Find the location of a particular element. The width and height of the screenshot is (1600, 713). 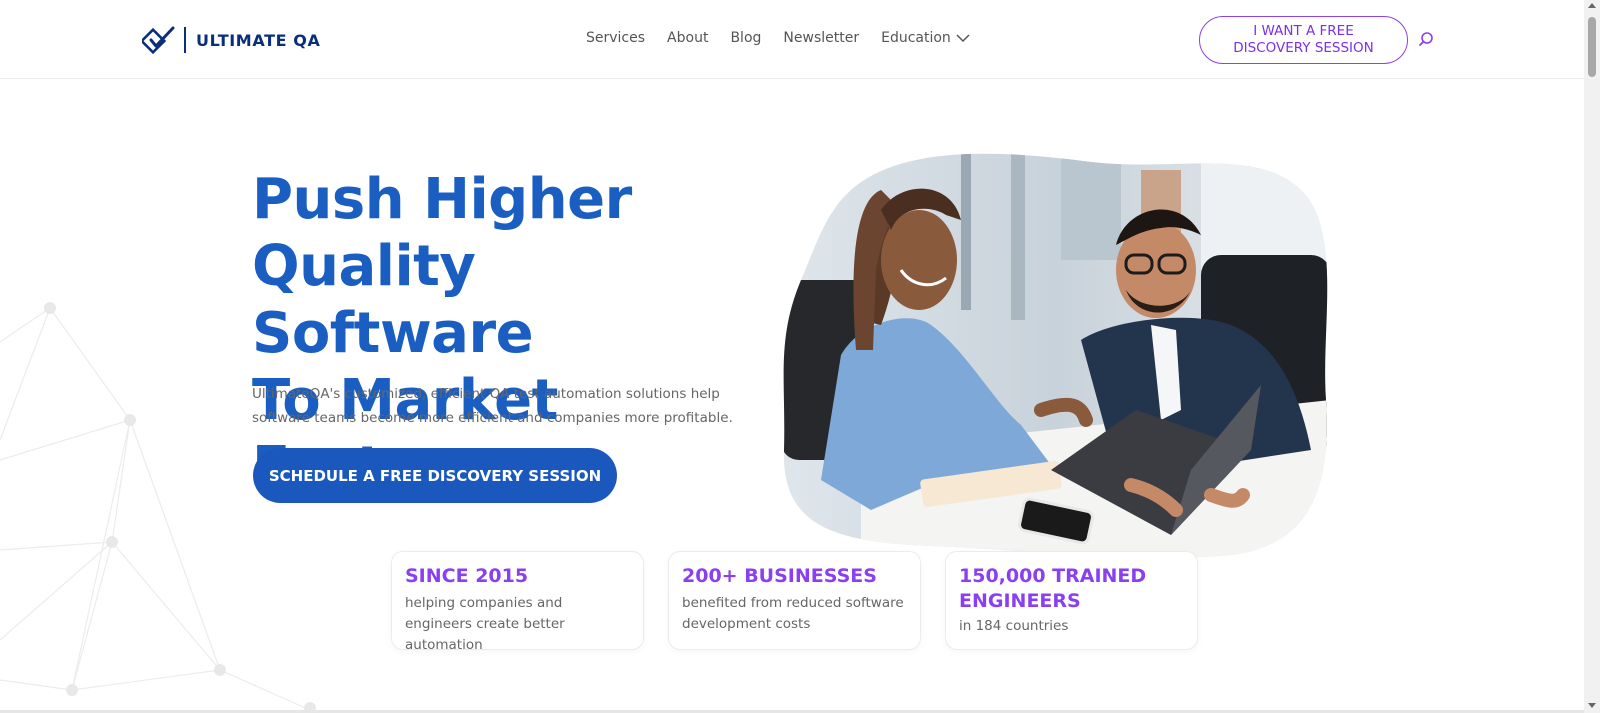

checkmark-logo-icon is located at coordinates (158, 40).